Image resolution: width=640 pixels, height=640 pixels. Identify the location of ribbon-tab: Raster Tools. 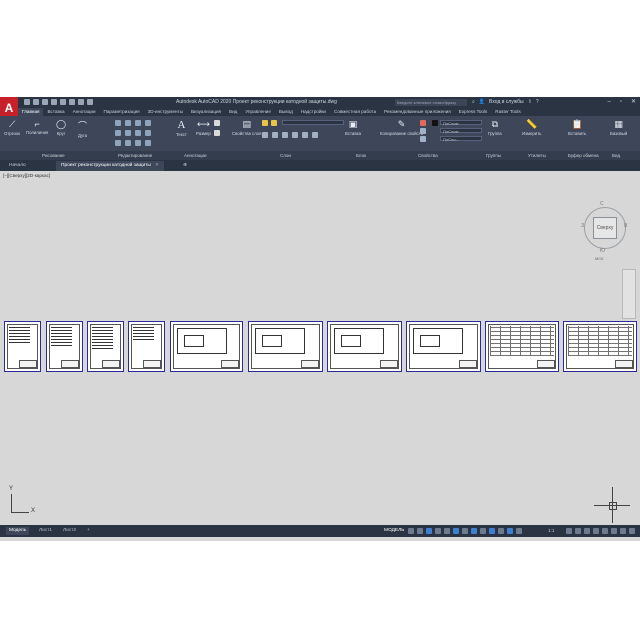
(507, 112).